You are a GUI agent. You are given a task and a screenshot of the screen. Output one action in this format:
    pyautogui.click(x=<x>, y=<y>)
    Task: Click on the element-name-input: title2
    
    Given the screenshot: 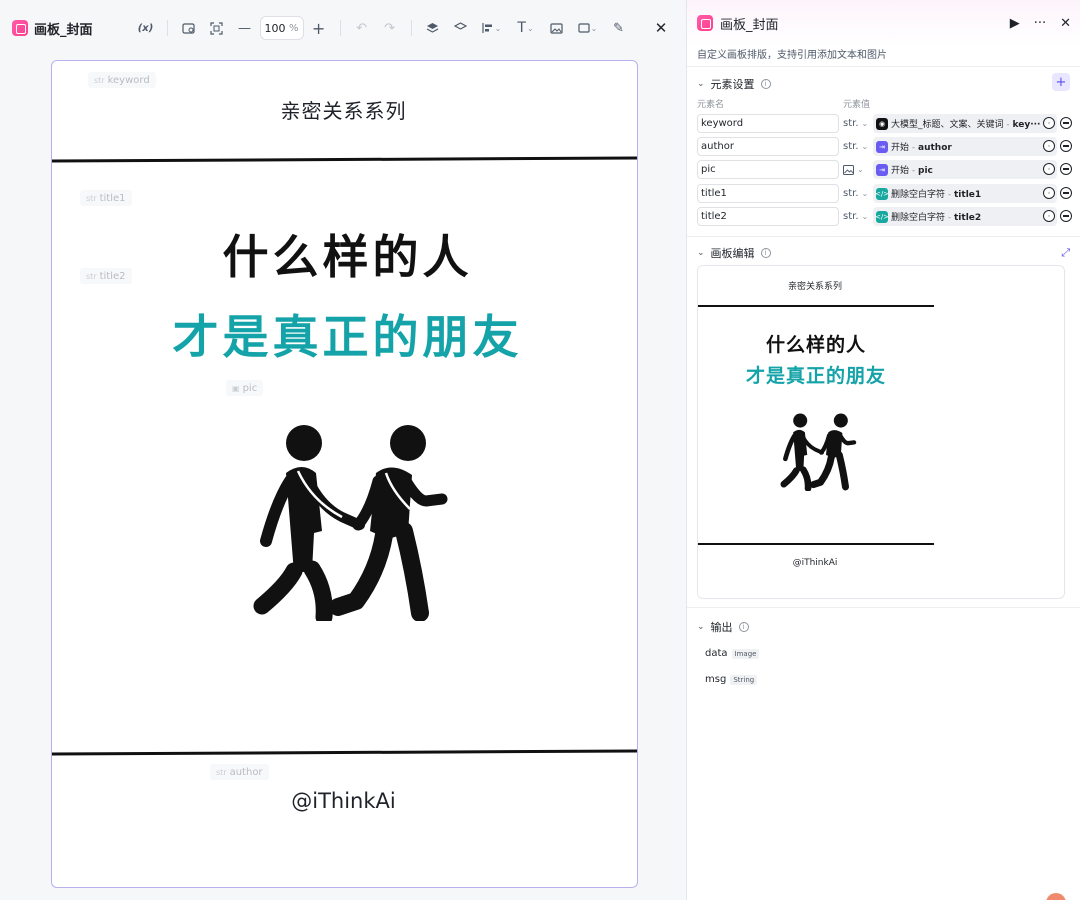 What is the action you would take?
    pyautogui.click(x=768, y=216)
    